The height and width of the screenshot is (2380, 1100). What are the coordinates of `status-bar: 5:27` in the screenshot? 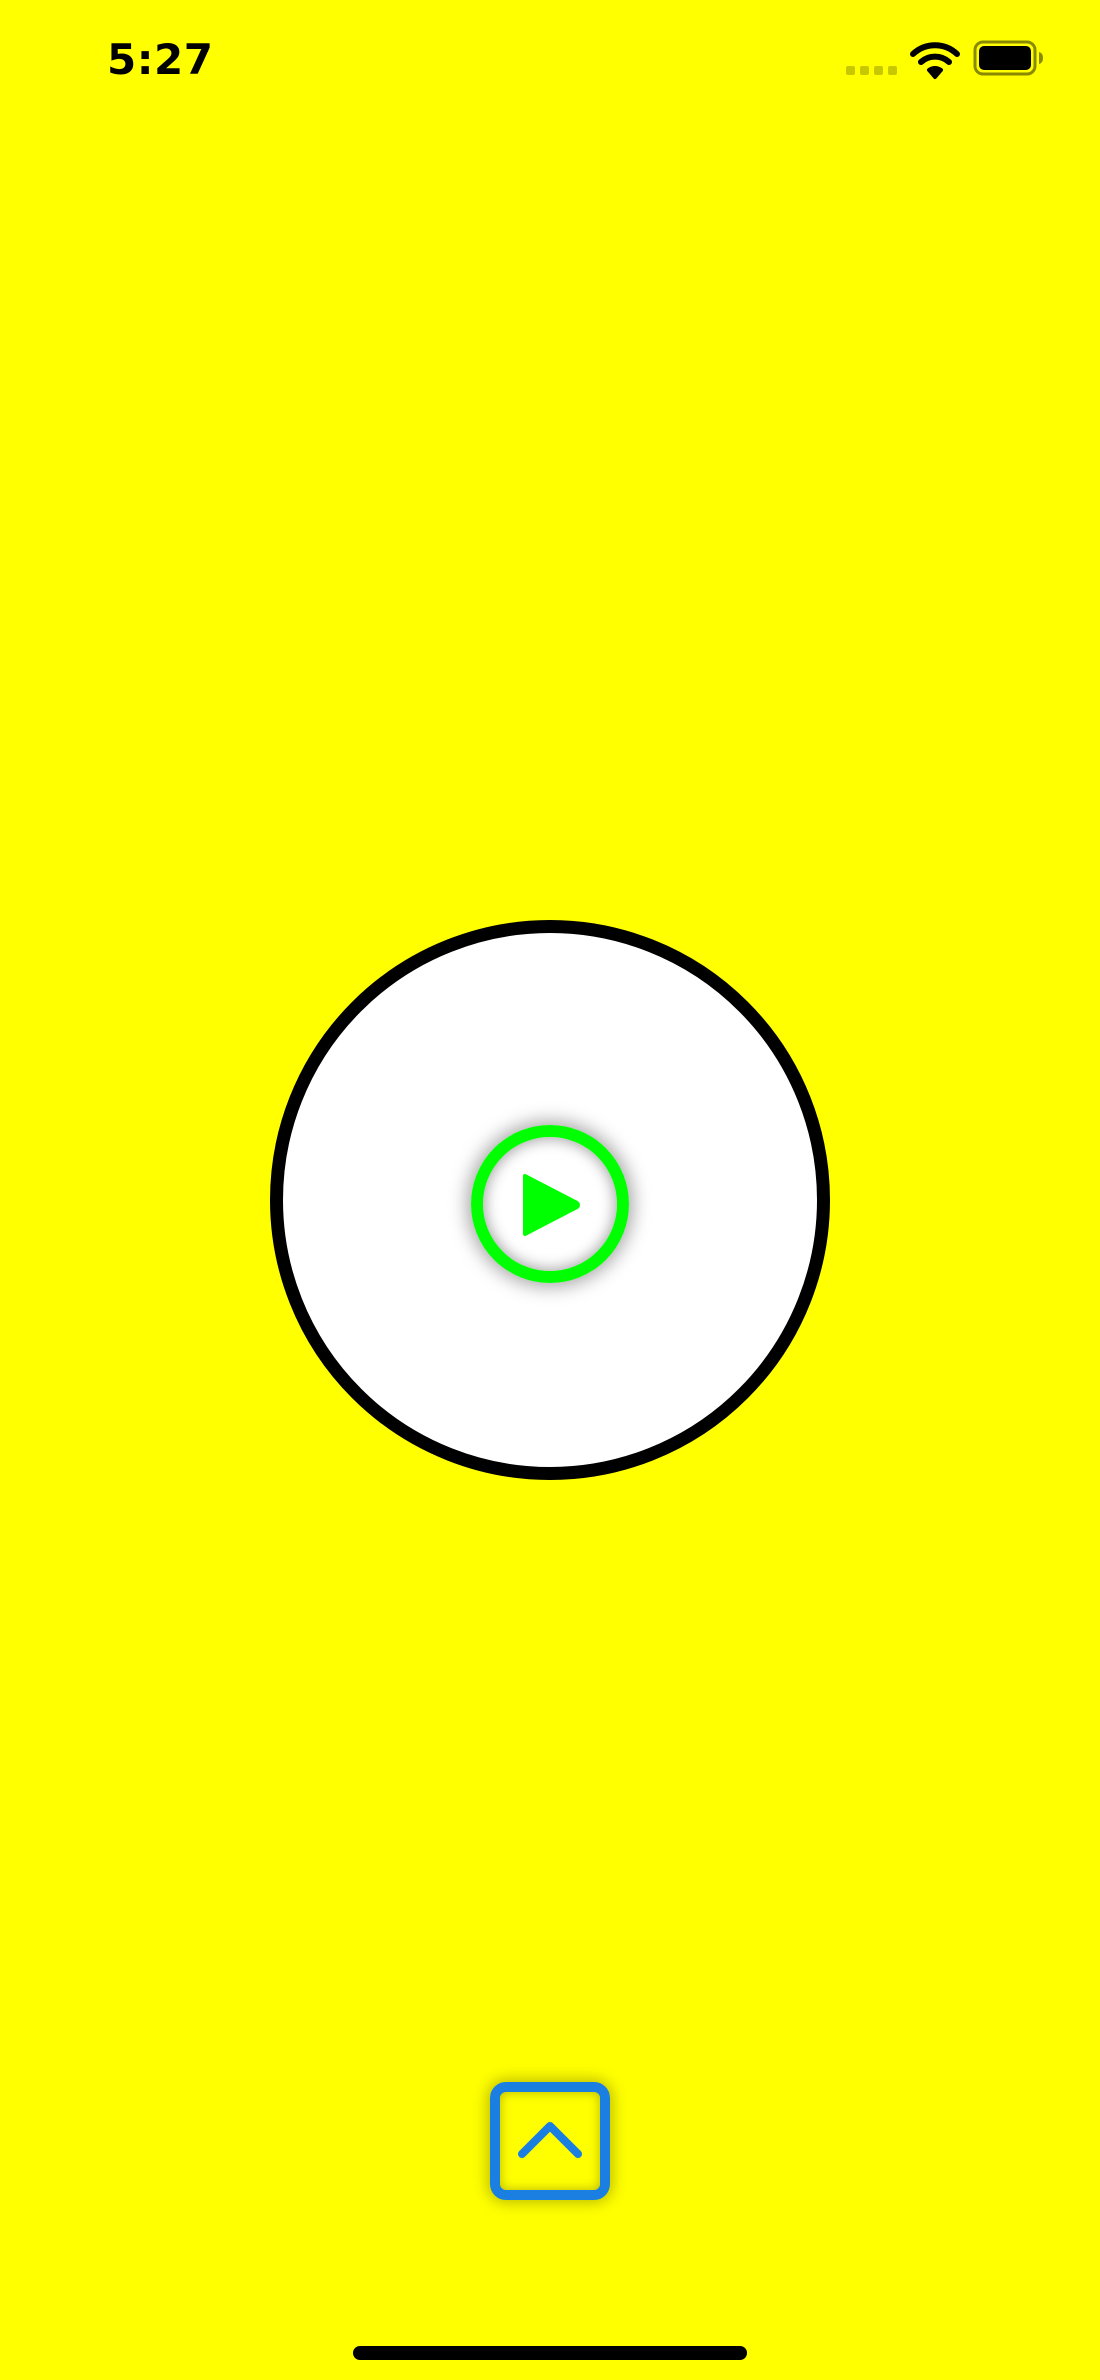 It's located at (550, 60).